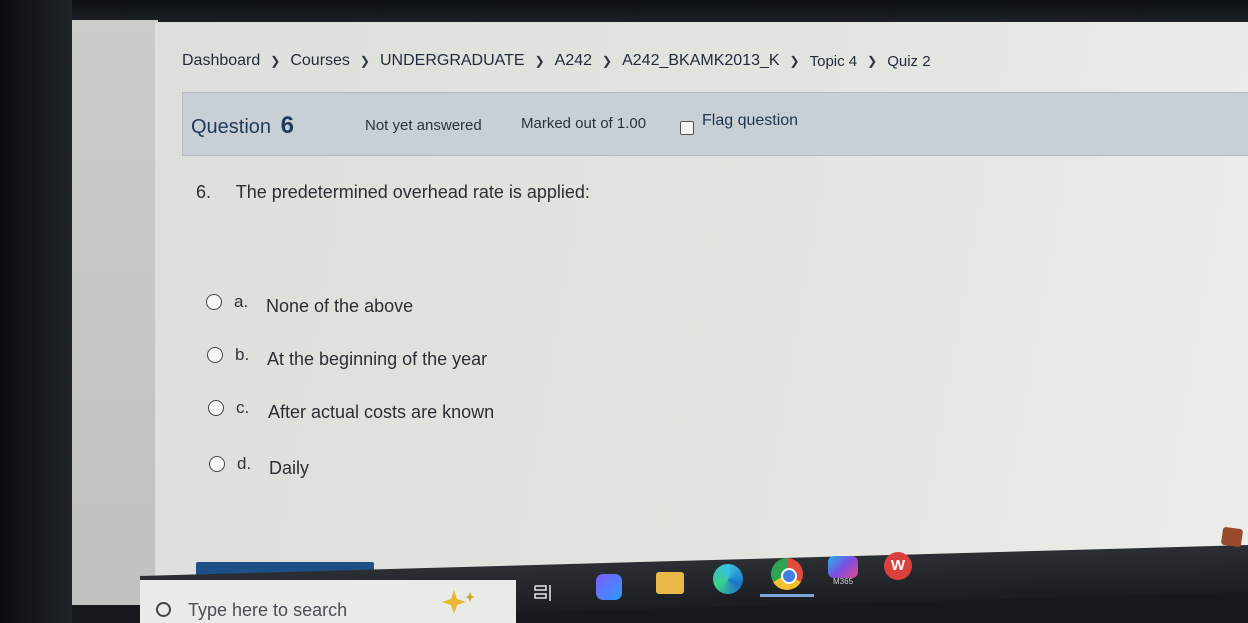  What do you see at coordinates (908, 61) in the screenshot?
I see `breadcrumb-quiz: Quiz 2` at bounding box center [908, 61].